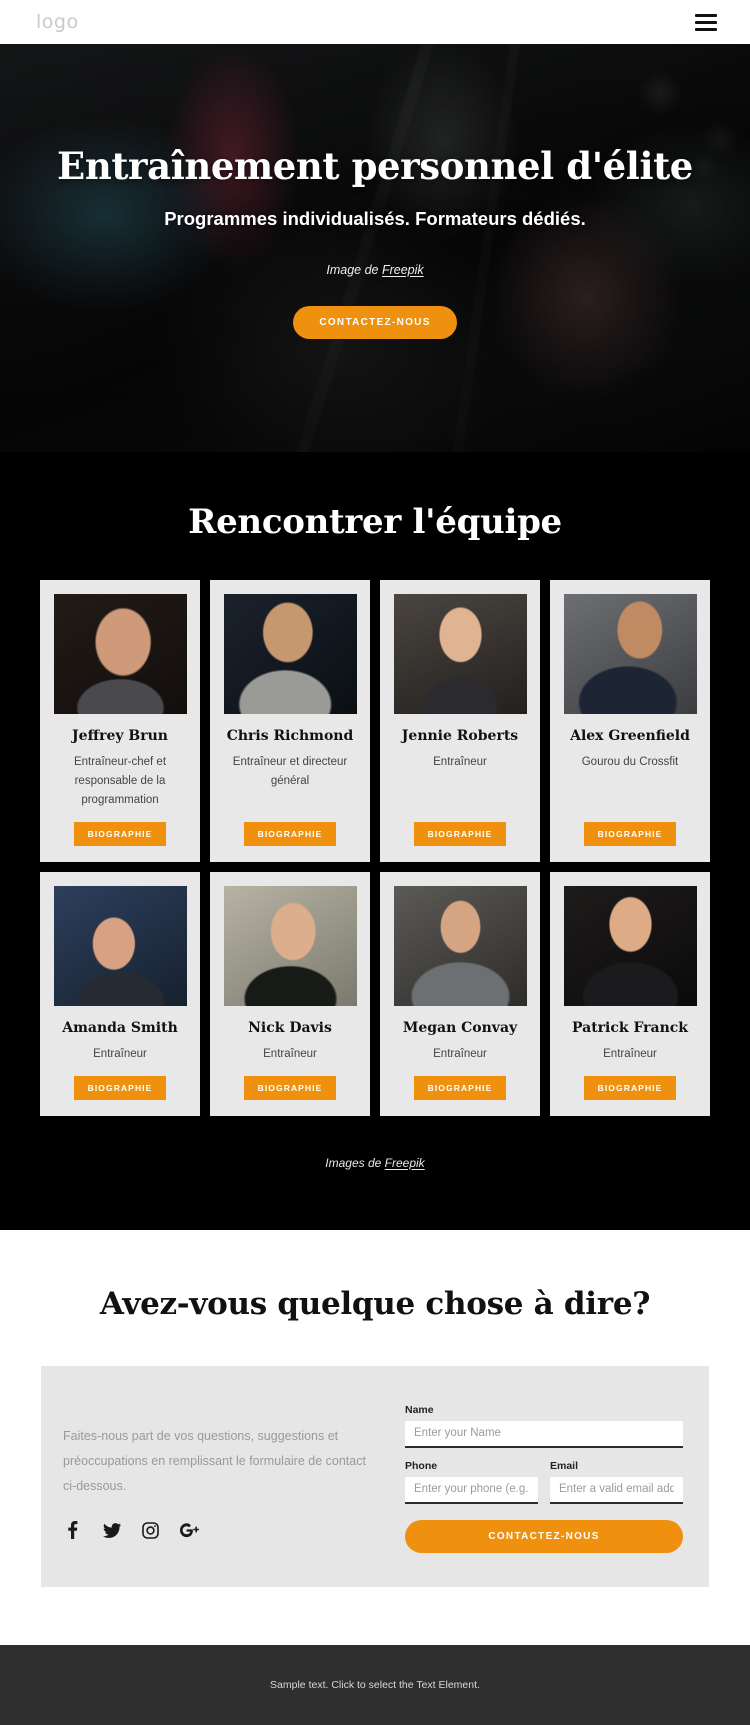 The height and width of the screenshot is (1725, 750). Describe the element at coordinates (544, 1434) in the screenshot. I see `name-input` at that location.